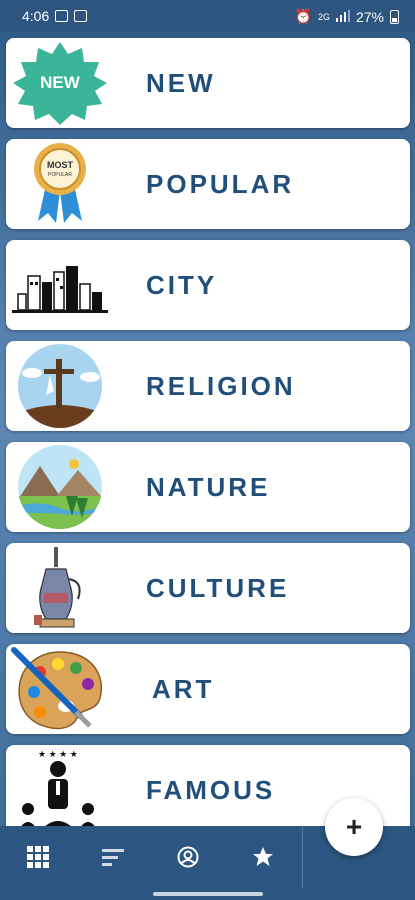 The height and width of the screenshot is (900, 415). I want to click on category-card-culture: CULTURE, so click(208, 588).